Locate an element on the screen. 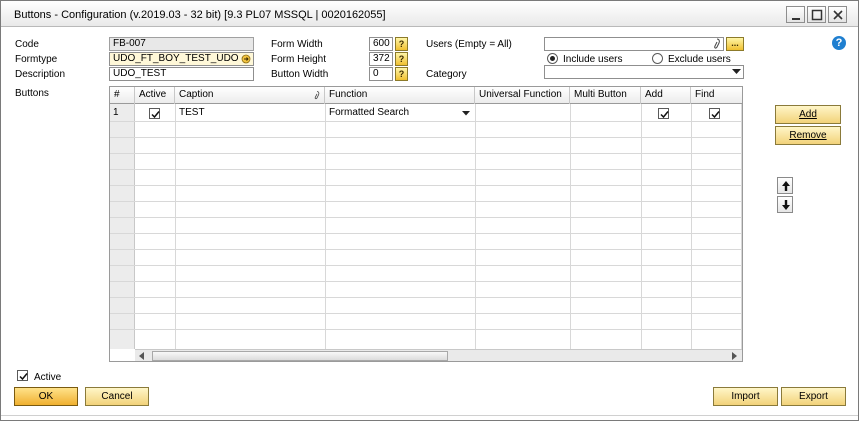 Image resolution: width=860 pixels, height=422 pixels. row-function-select: Formatted Search is located at coordinates (400, 113).